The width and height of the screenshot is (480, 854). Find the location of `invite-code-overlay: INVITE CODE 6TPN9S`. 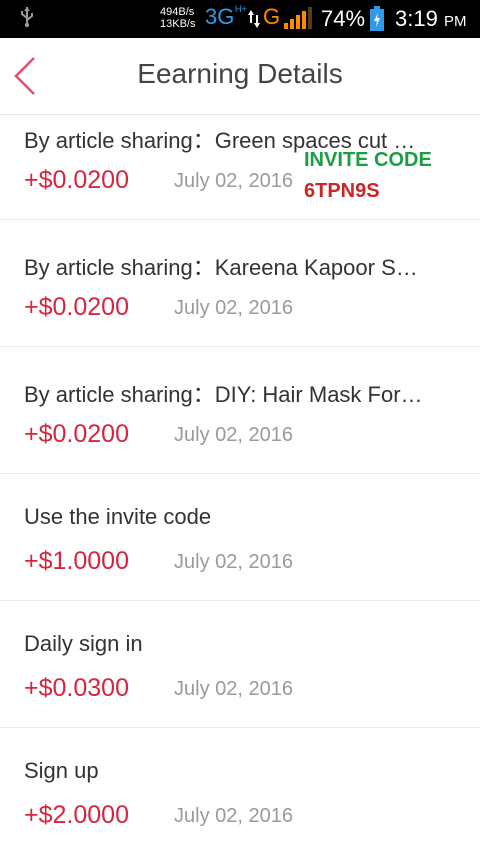

invite-code-overlay: INVITE CODE 6TPN9S is located at coordinates (368, 176).